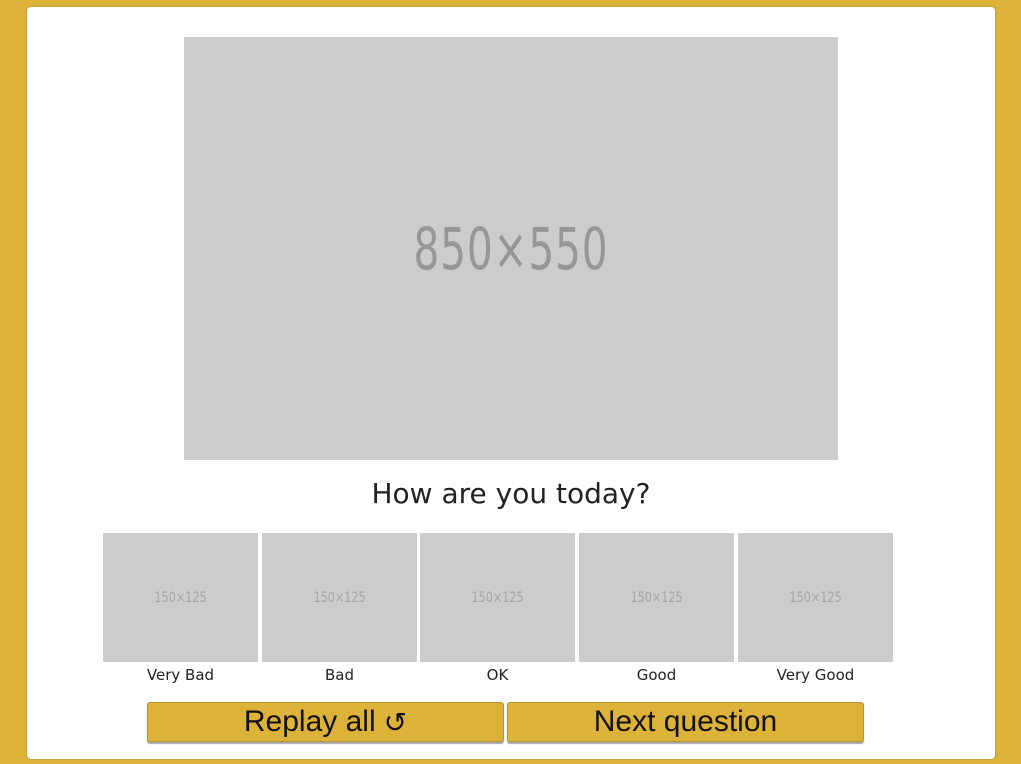 The width and height of the screenshot is (1021, 764). What do you see at coordinates (497, 675) in the screenshot?
I see `option-label: OK` at bounding box center [497, 675].